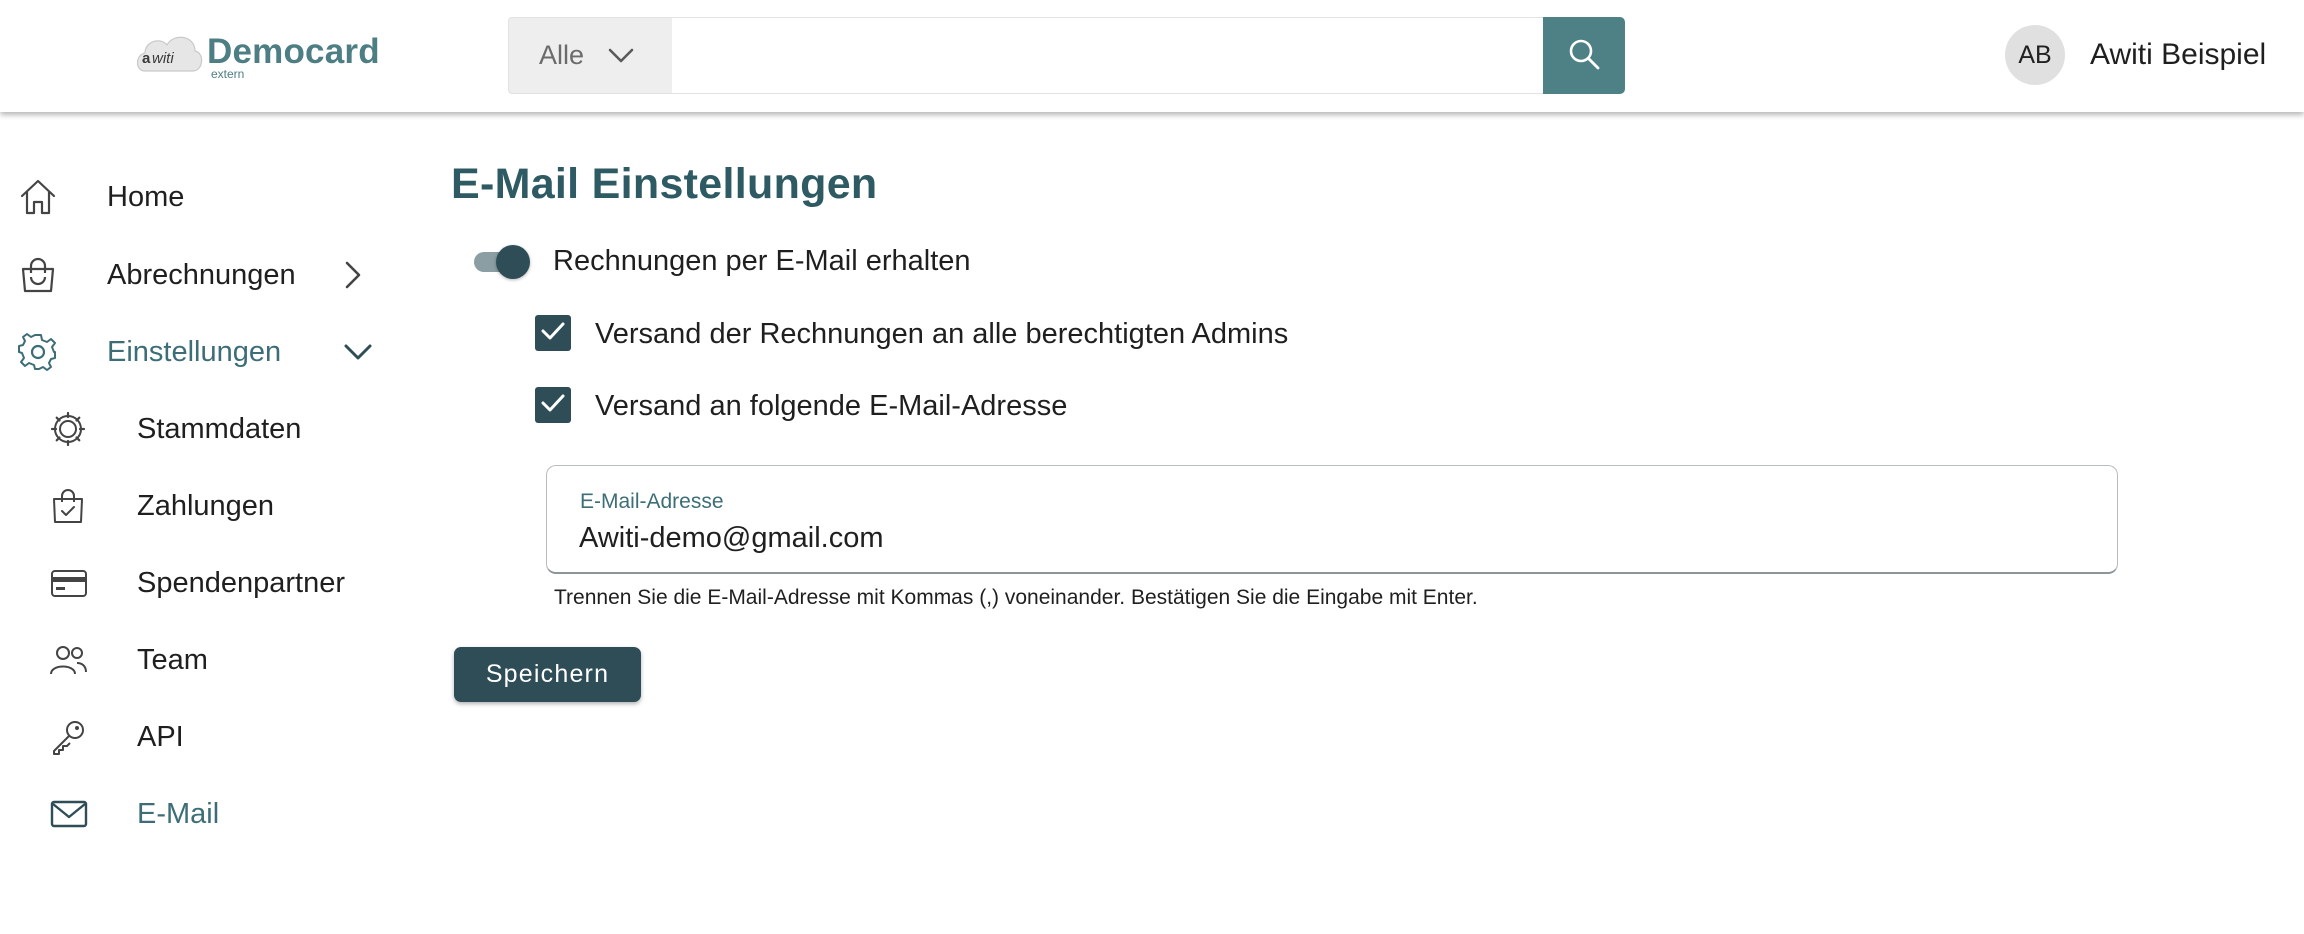 The width and height of the screenshot is (2304, 934). I want to click on sidebar-item-zahlungen: Zahlungen, so click(200, 506).